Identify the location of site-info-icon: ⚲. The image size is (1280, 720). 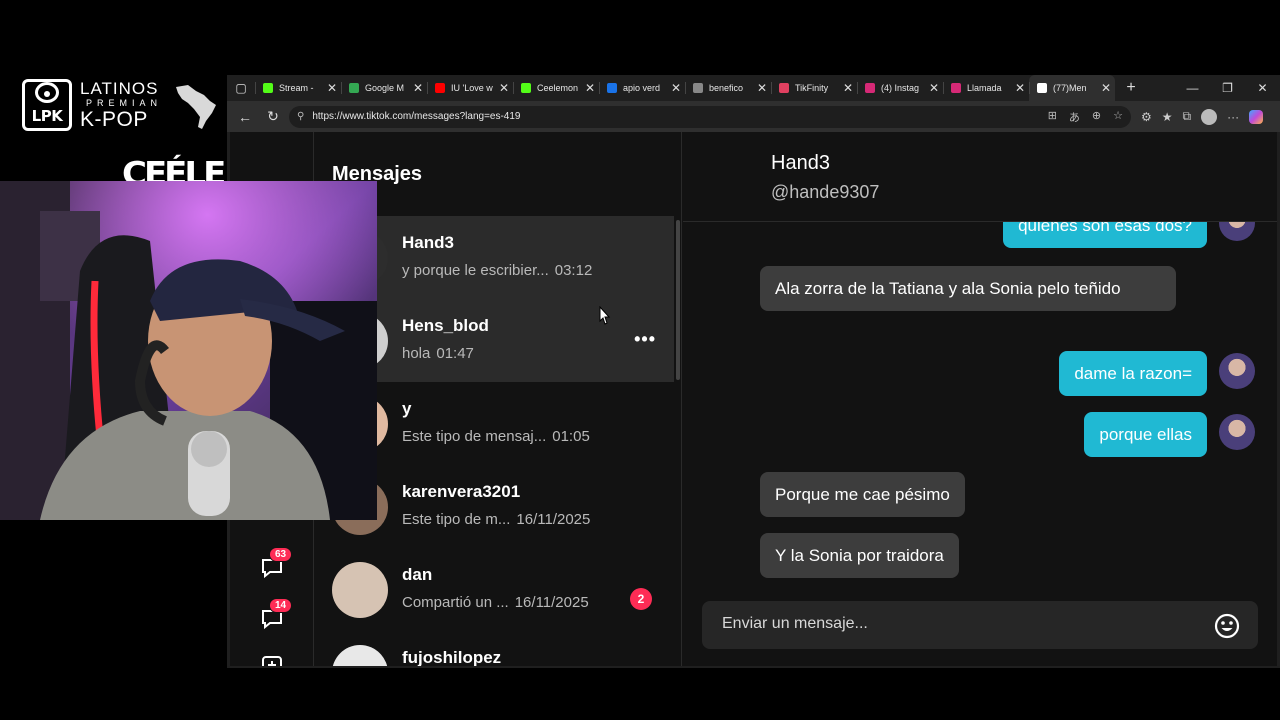
(300, 116).